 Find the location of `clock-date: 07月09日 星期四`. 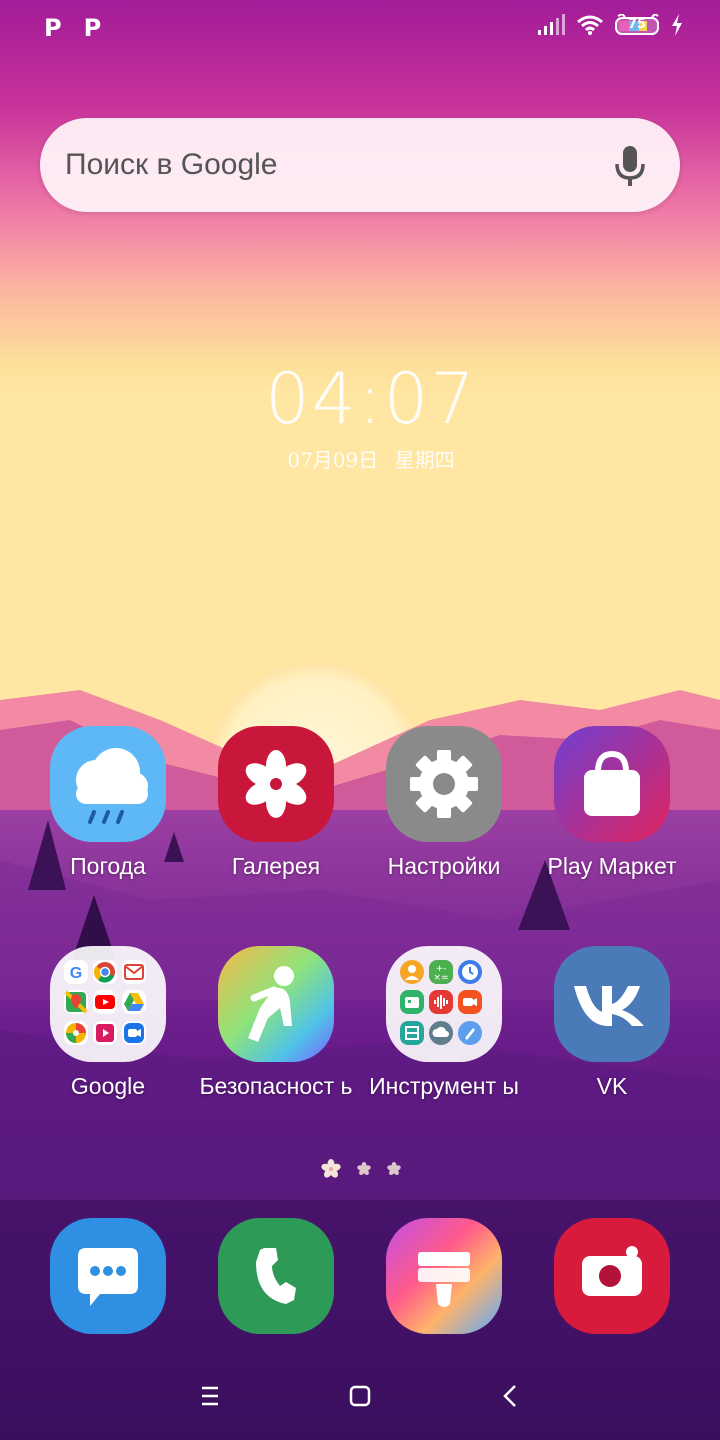

clock-date: 07月09日 星期四 is located at coordinates (360, 458).